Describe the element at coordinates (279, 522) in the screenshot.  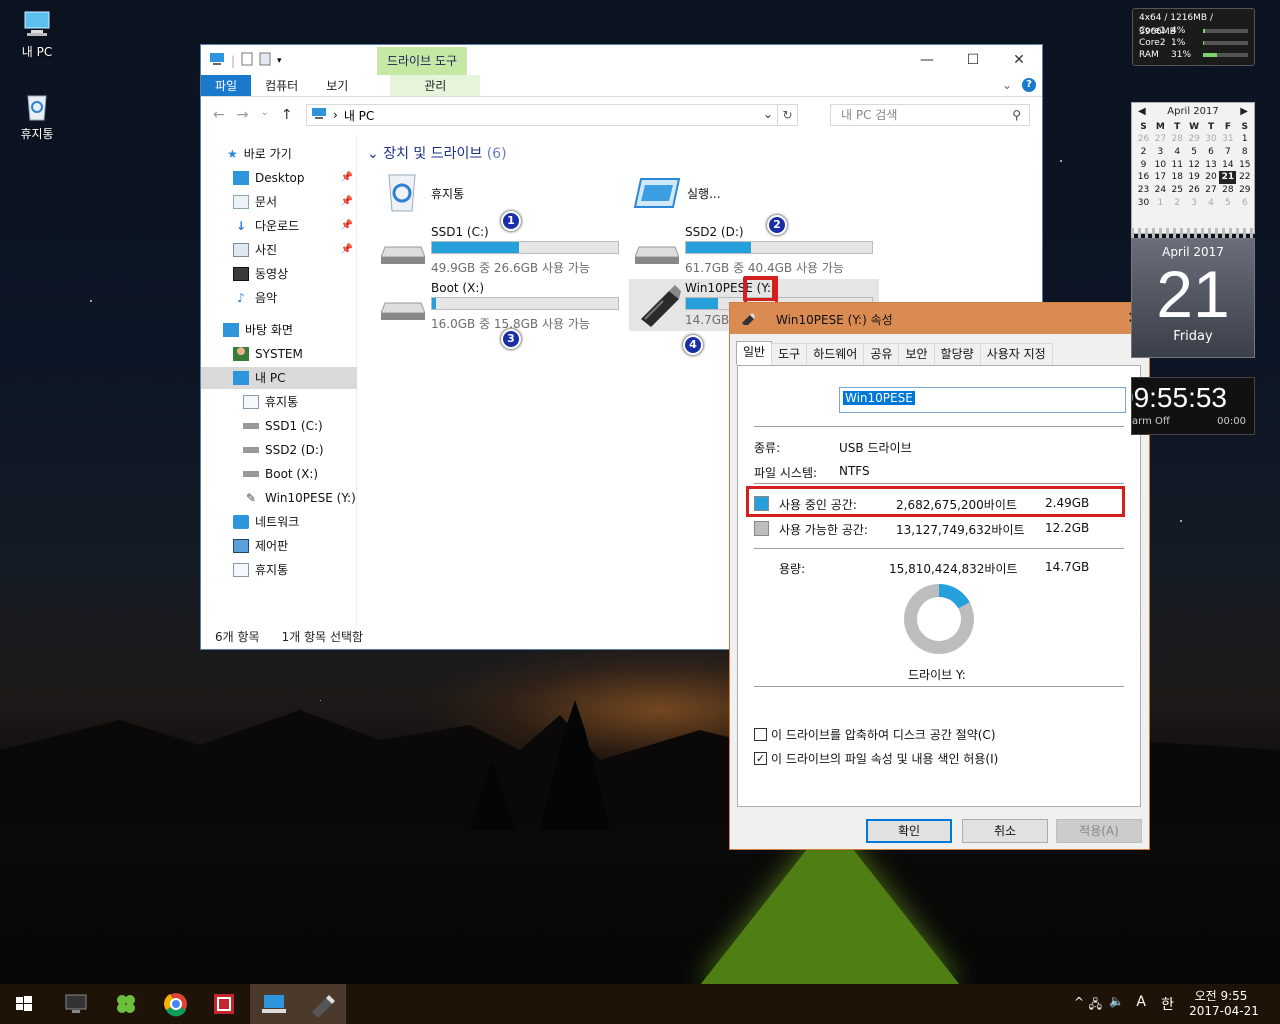
I see `nav-network: 네트워크` at that location.